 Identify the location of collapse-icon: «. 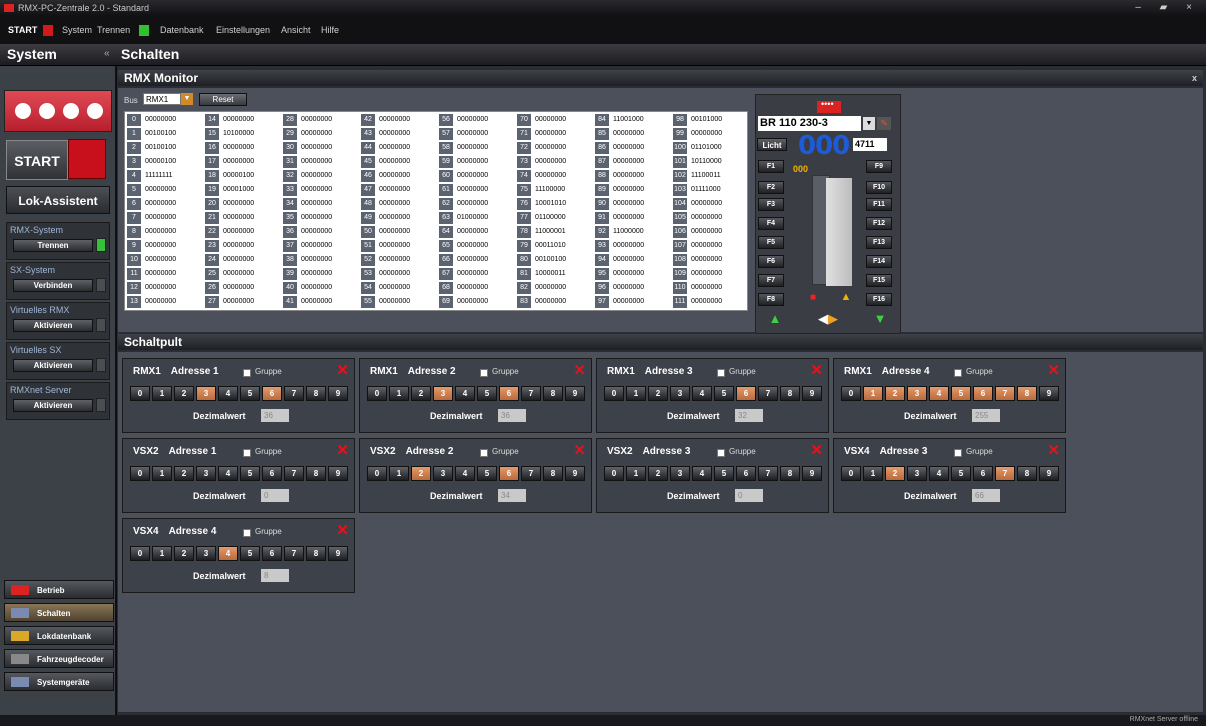
(107, 53).